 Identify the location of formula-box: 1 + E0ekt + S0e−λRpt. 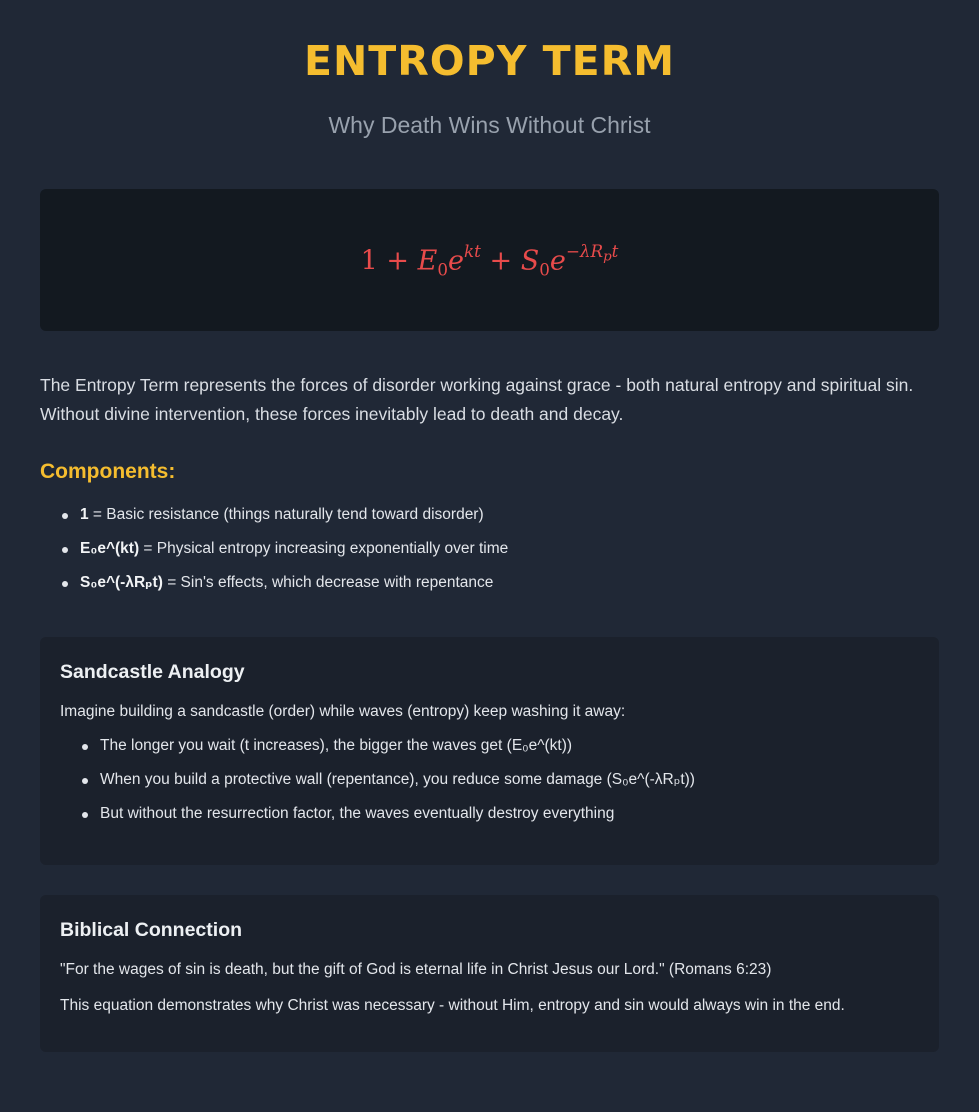
(489, 260).